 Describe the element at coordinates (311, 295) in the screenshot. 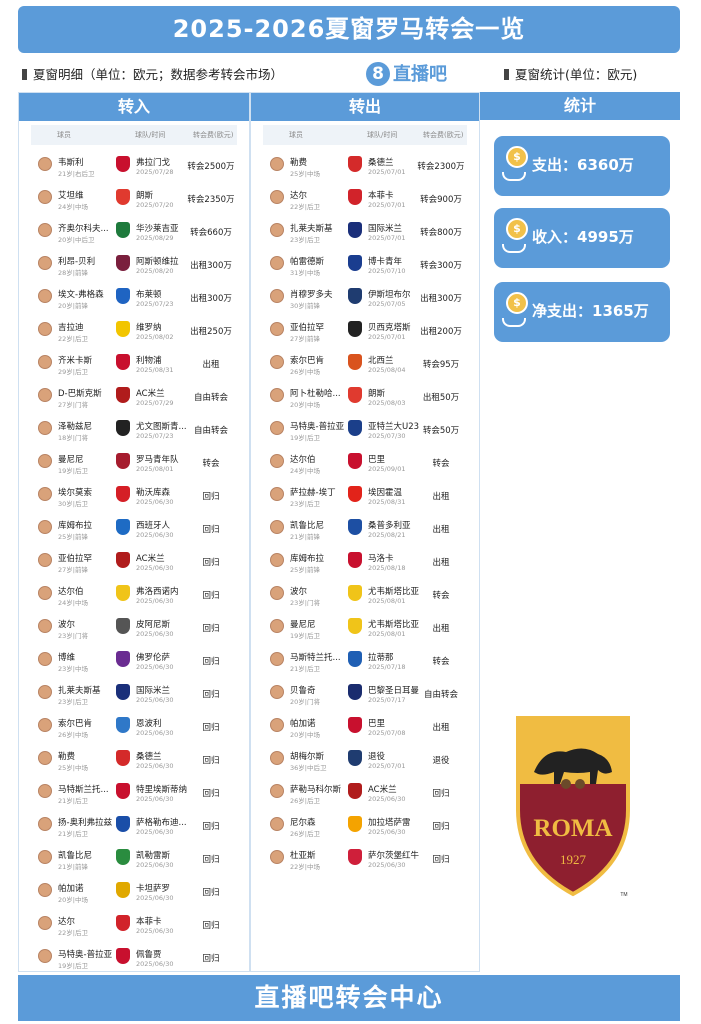

I see `player-name: 肖穆罗多夫` at that location.